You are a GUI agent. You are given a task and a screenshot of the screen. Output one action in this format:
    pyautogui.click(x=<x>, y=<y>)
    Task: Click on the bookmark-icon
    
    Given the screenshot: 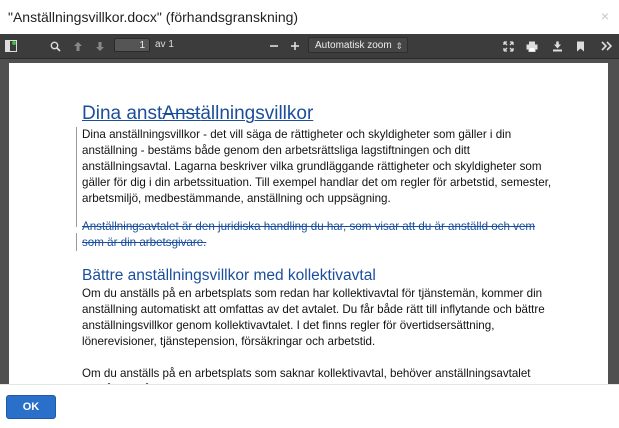 What is the action you would take?
    pyautogui.click(x=580, y=46)
    